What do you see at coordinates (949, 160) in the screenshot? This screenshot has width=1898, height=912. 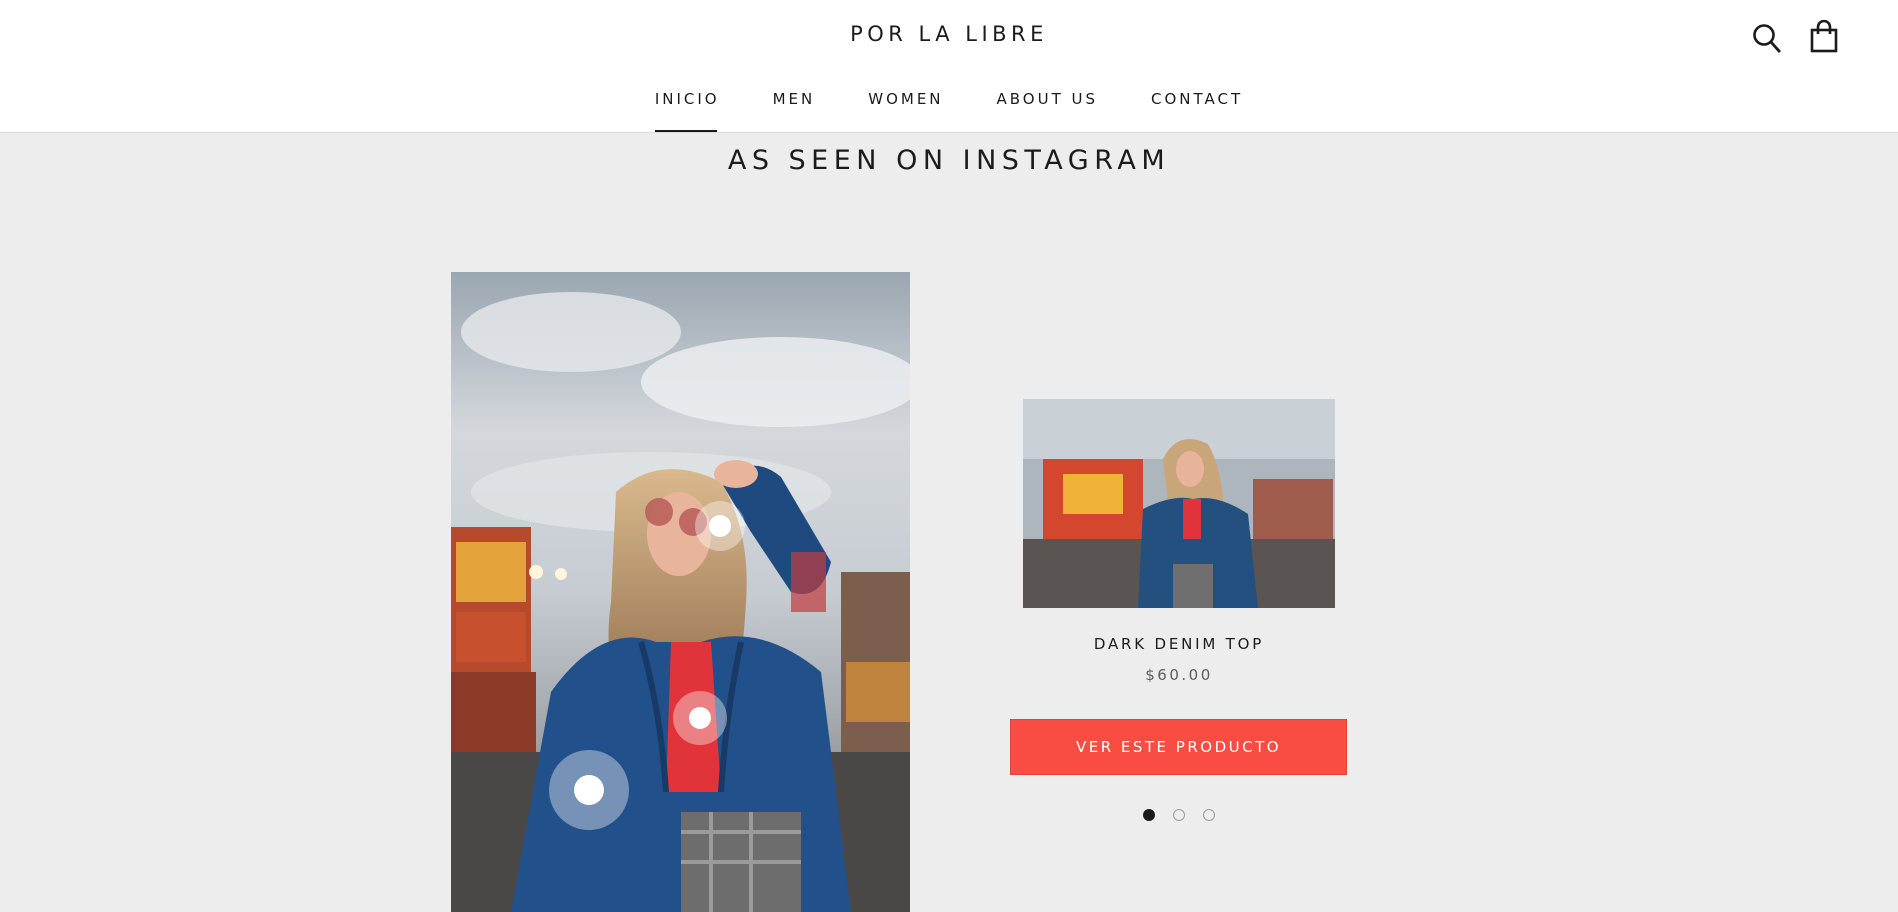 I see `section-title: AS SEEN ON INSTAGRAM` at bounding box center [949, 160].